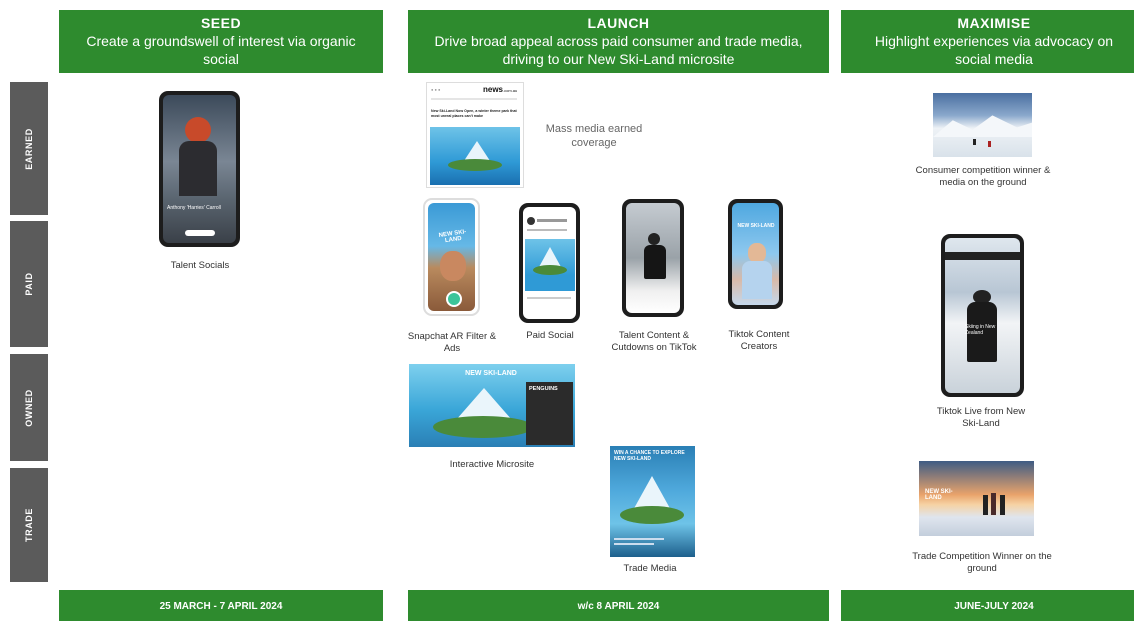  What do you see at coordinates (987, 605) in the screenshot?
I see `maximise-dates: JUNE-JULY 2024` at bounding box center [987, 605].